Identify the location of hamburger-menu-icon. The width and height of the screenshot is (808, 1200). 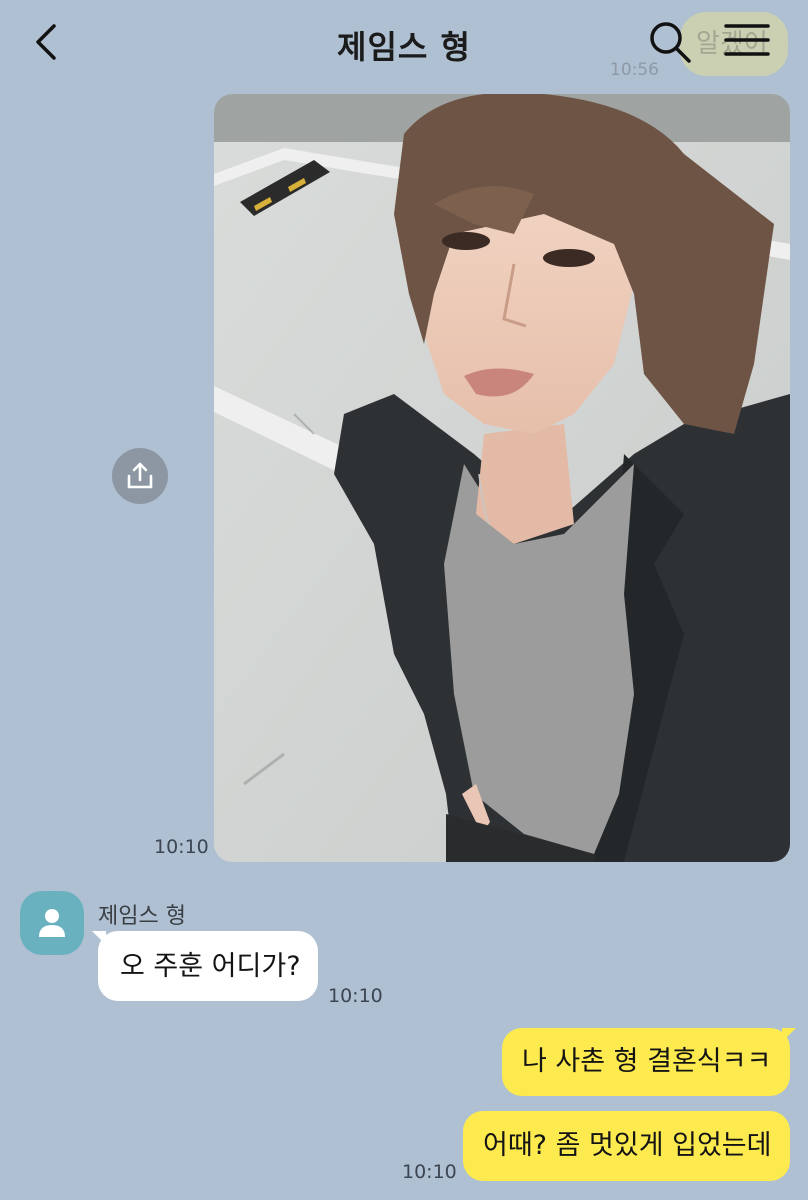
(747, 40).